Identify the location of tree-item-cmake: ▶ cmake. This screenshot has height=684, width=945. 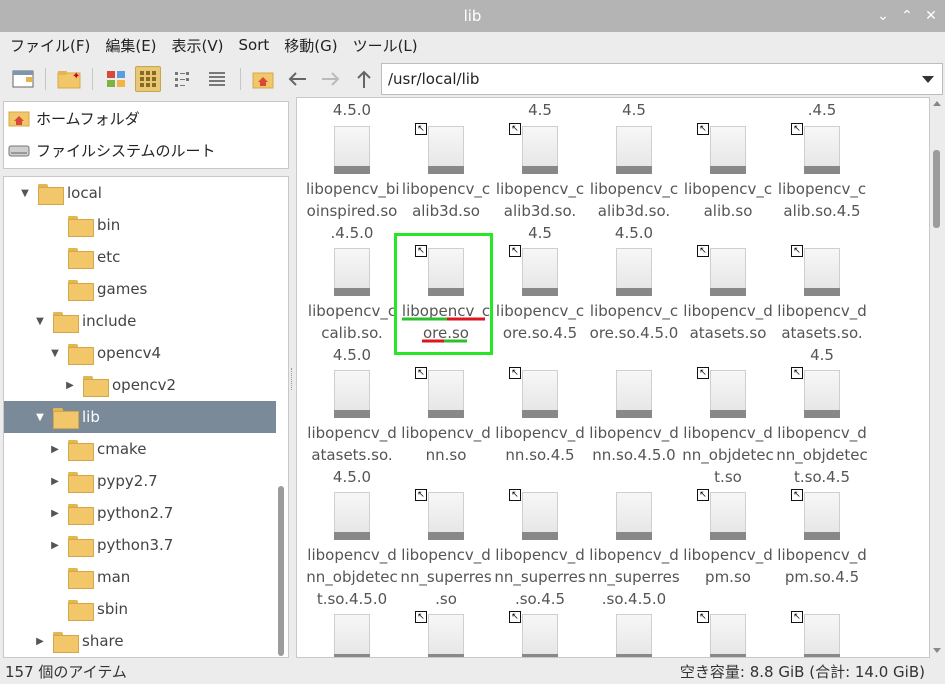
(140, 449).